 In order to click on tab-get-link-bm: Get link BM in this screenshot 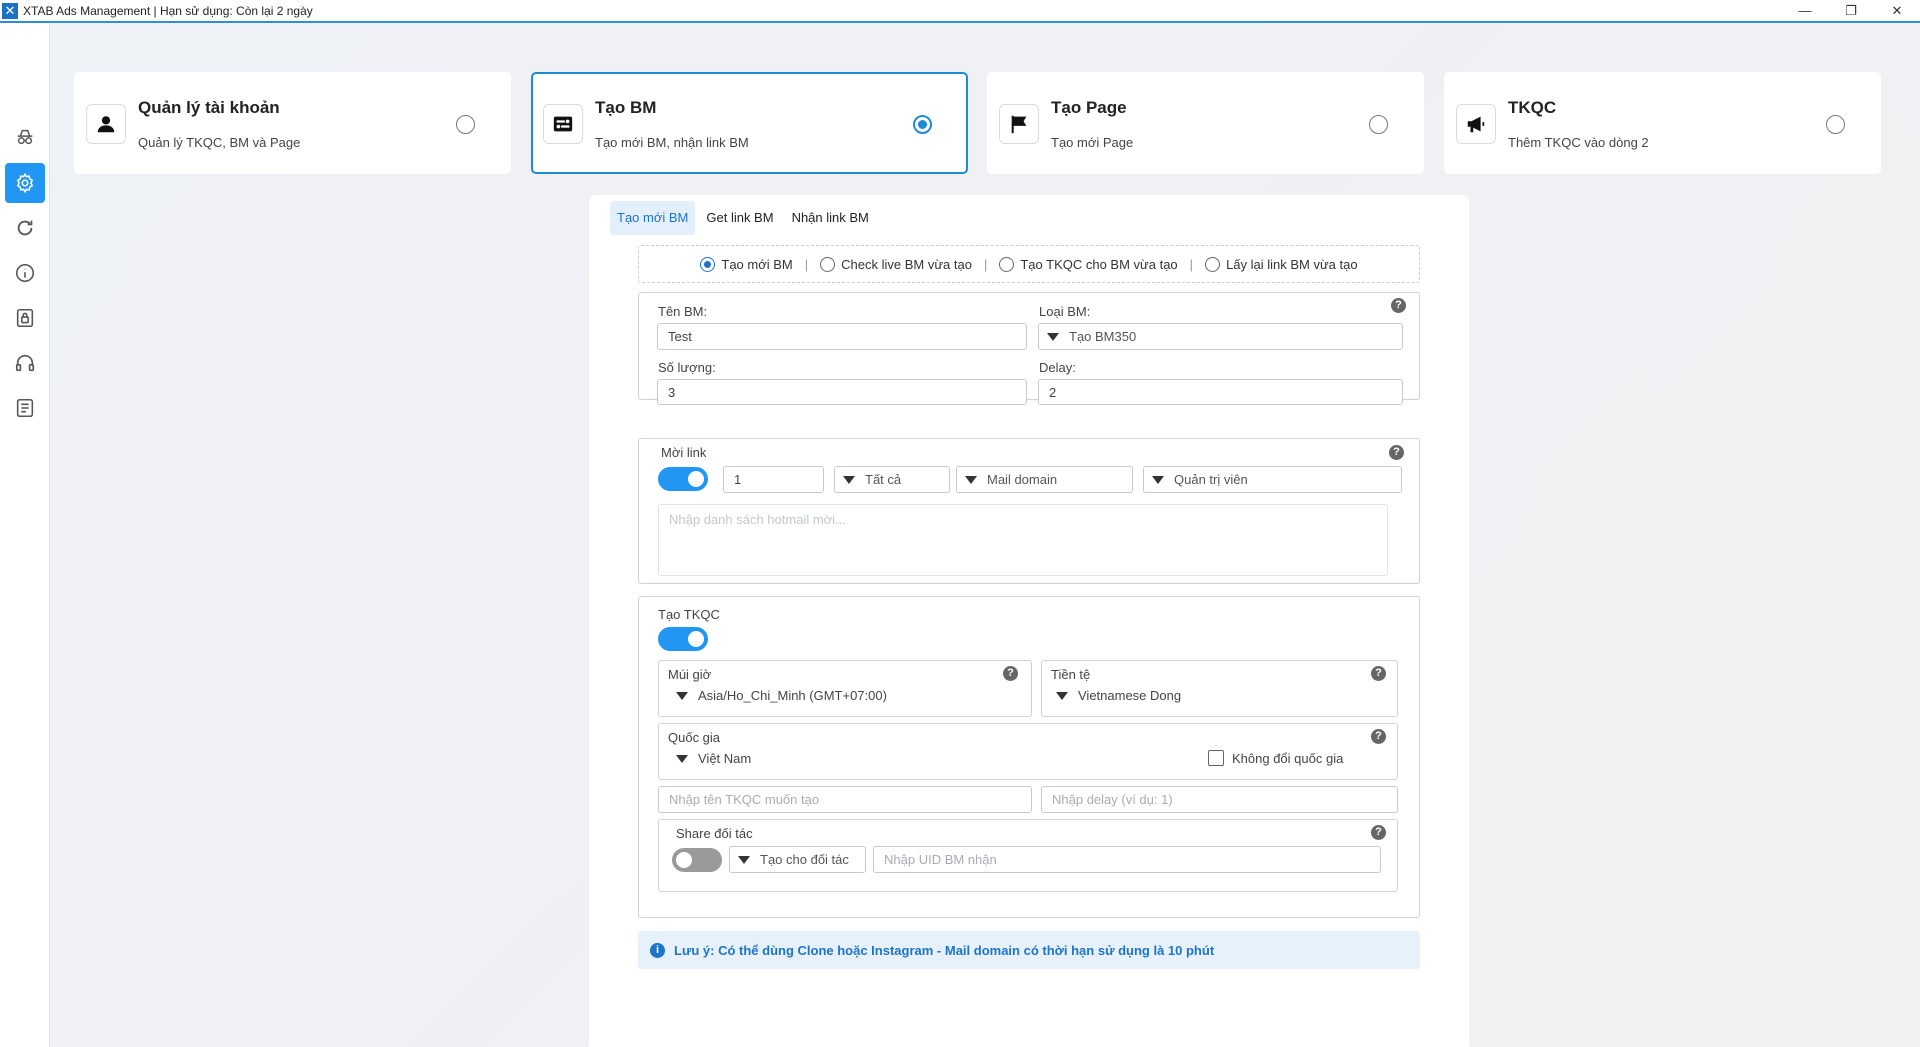, I will do `click(739, 218)`.